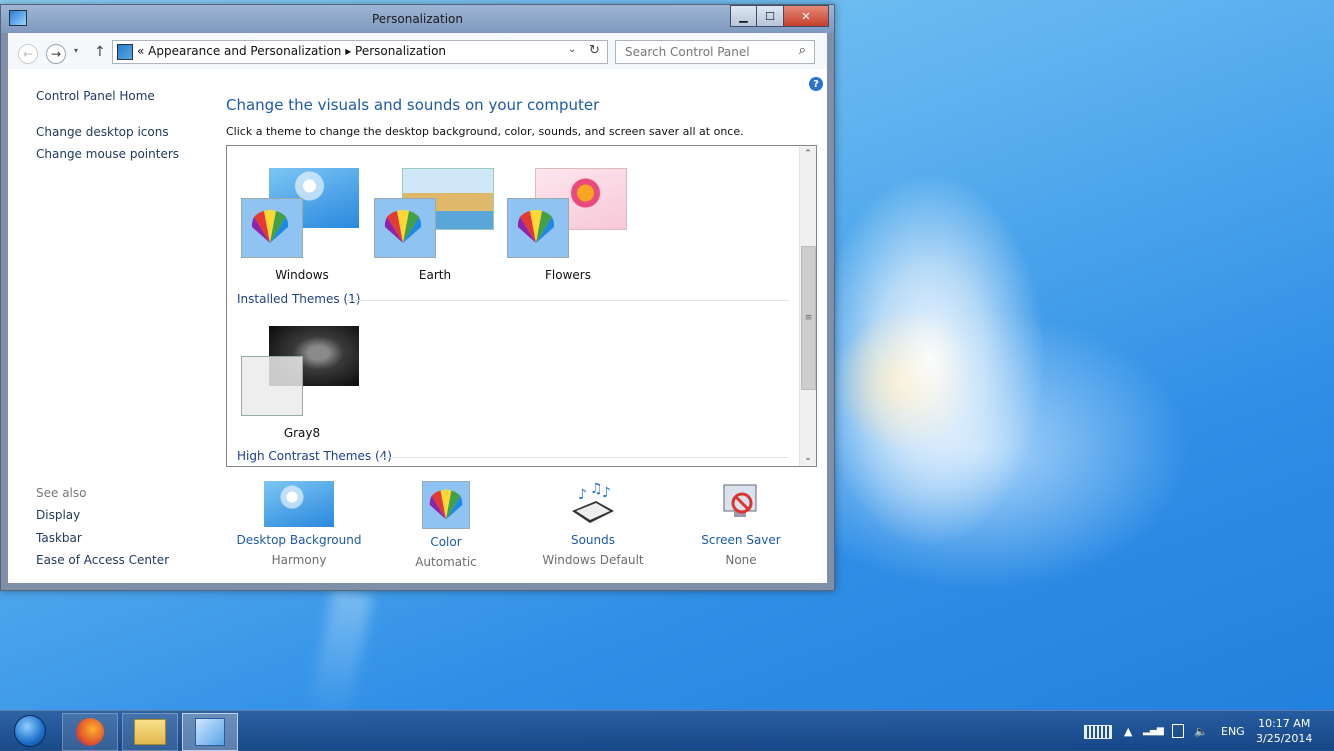 The height and width of the screenshot is (751, 1334). I want to click on screen-saver-item: Screen Saver None, so click(741, 524).